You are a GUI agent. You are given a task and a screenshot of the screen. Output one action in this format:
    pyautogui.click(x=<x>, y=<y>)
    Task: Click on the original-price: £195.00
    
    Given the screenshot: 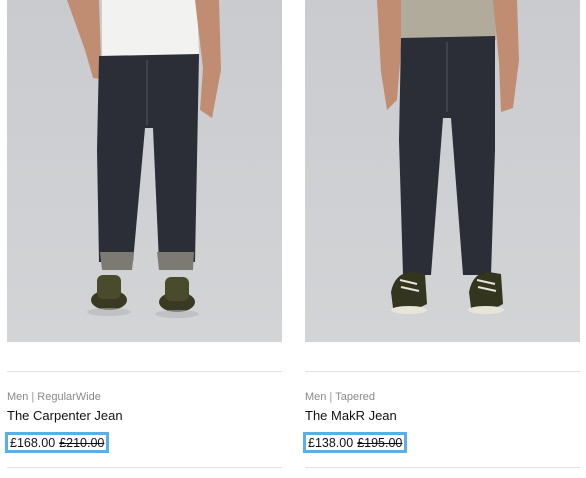 What is the action you would take?
    pyautogui.click(x=380, y=442)
    